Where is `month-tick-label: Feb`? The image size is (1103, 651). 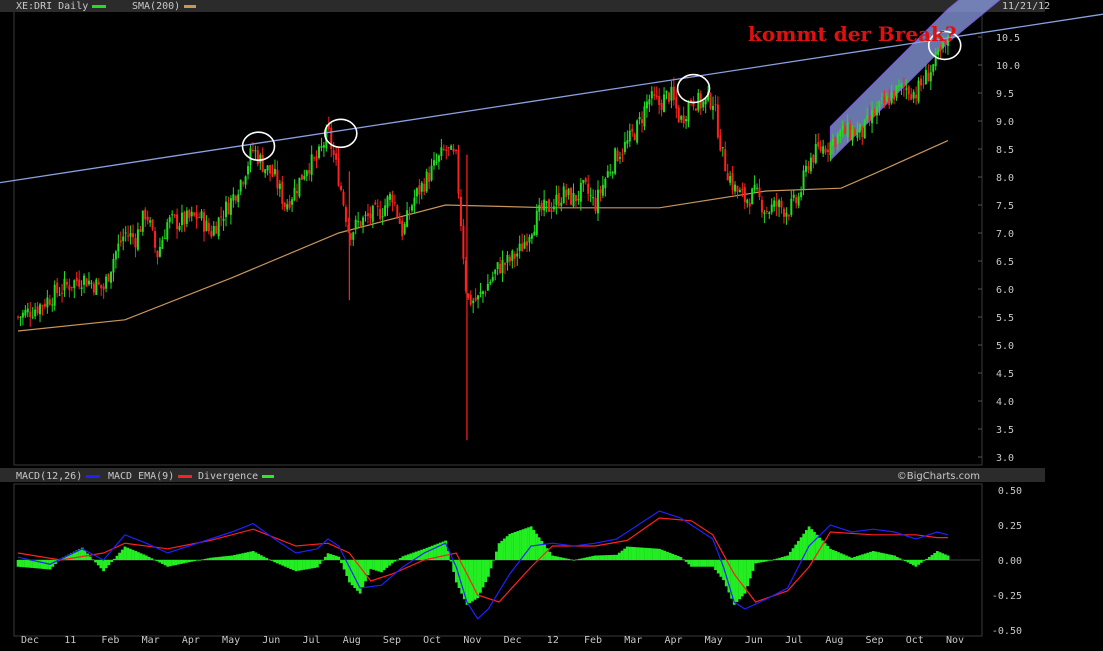
month-tick-label: Feb is located at coordinates (110, 640).